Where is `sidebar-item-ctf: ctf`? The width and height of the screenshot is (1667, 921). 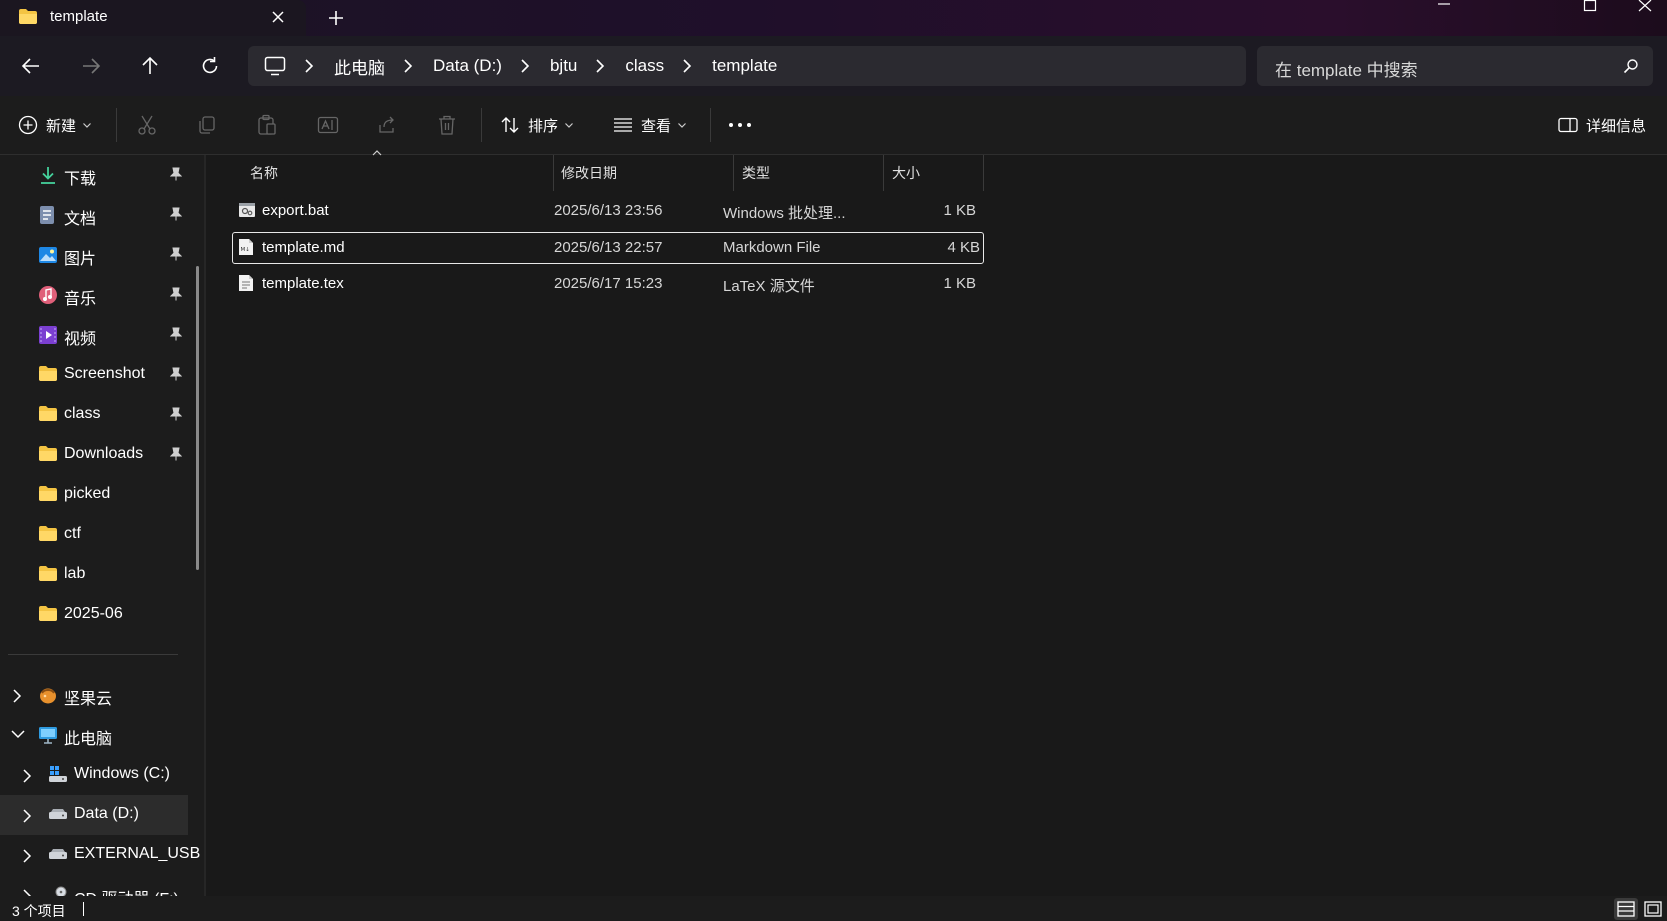
sidebar-item-ctf: ctf is located at coordinates (94, 535).